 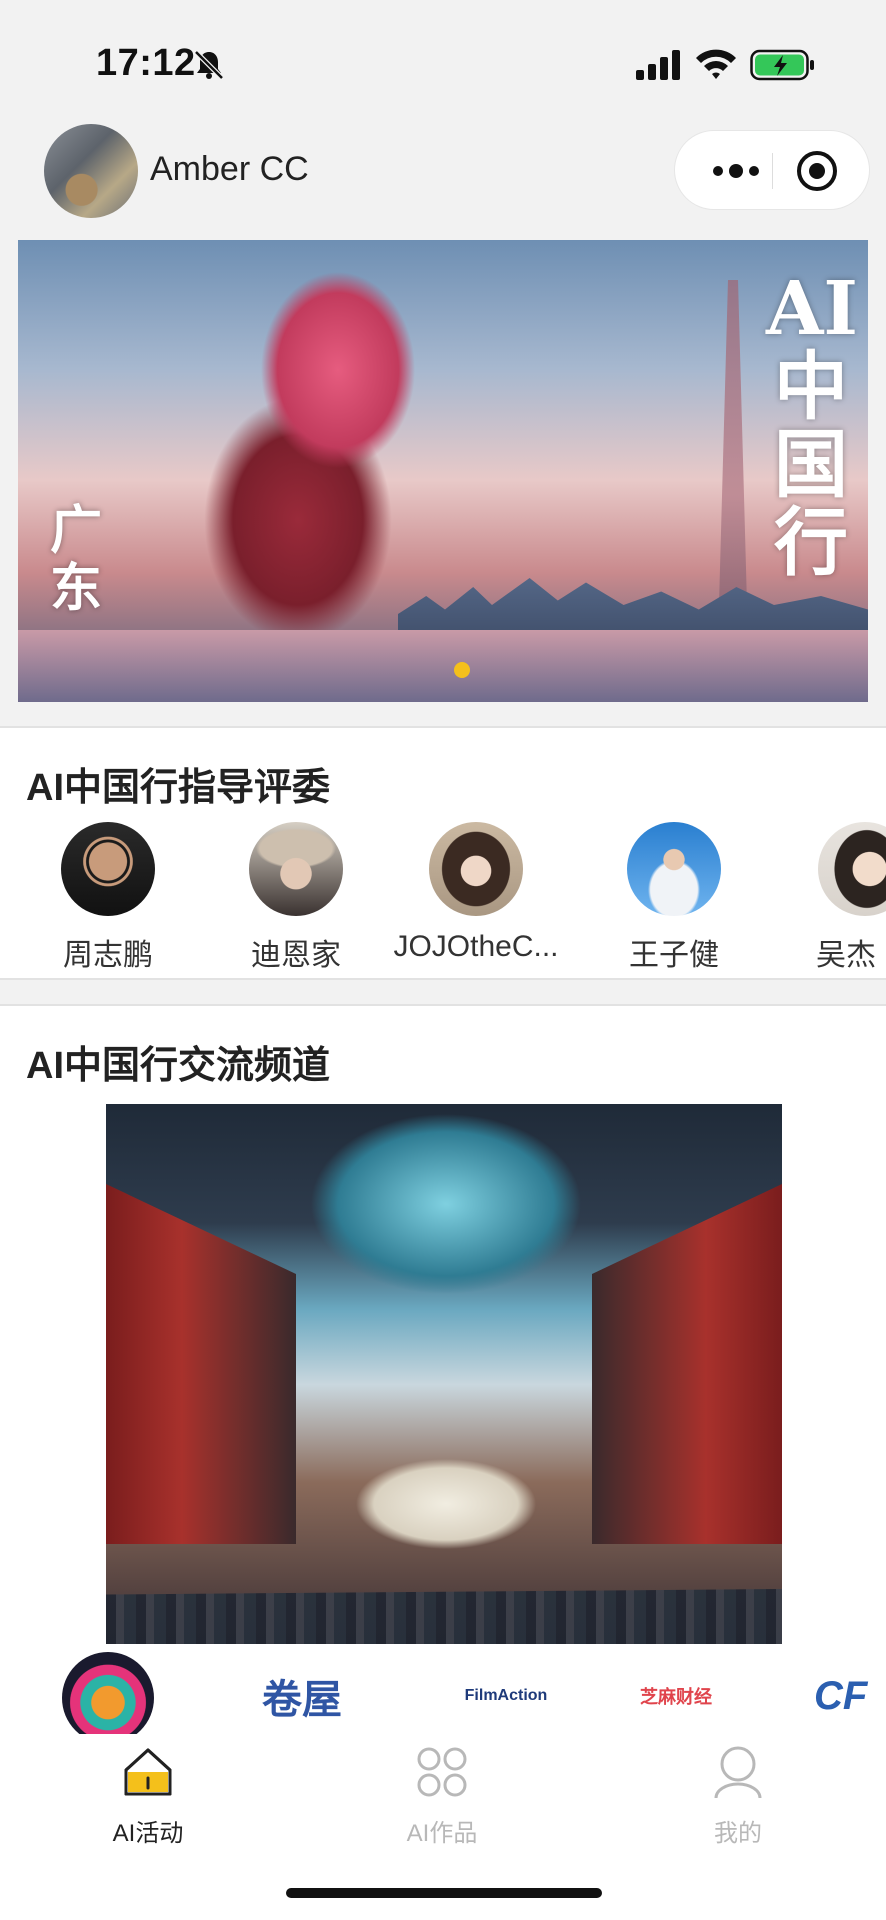 I want to click on capsule-divider, so click(x=772, y=171).